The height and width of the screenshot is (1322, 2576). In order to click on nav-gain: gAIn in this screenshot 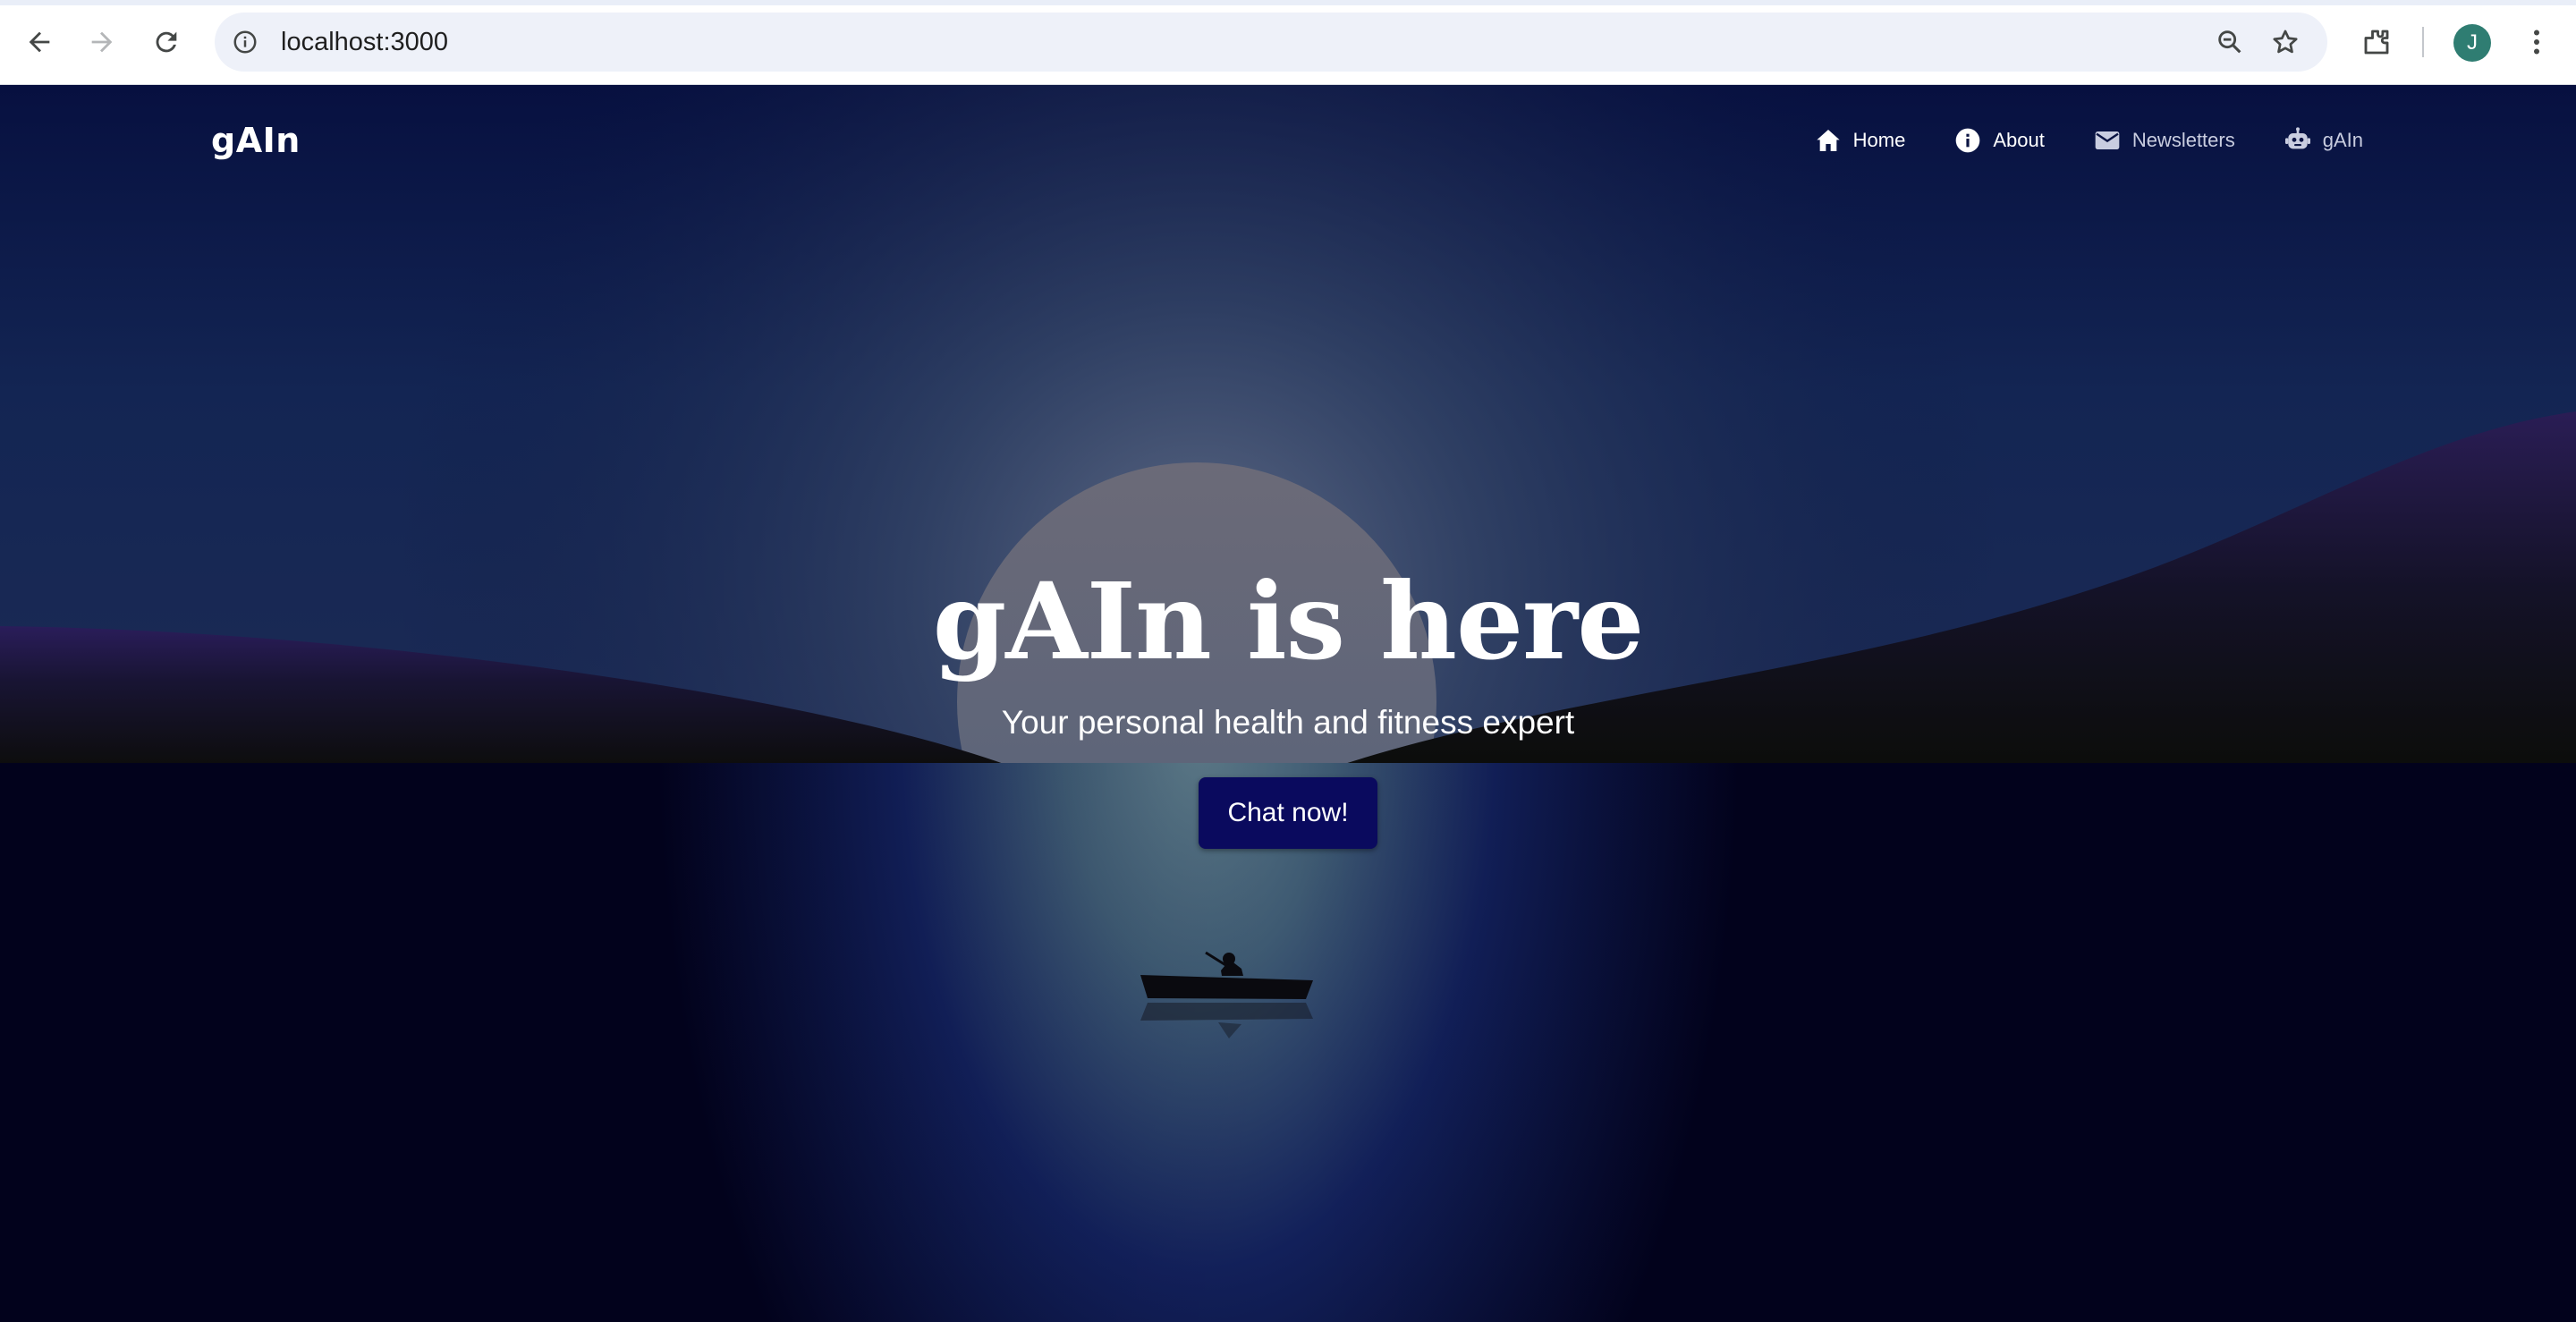, I will do `click(2323, 140)`.